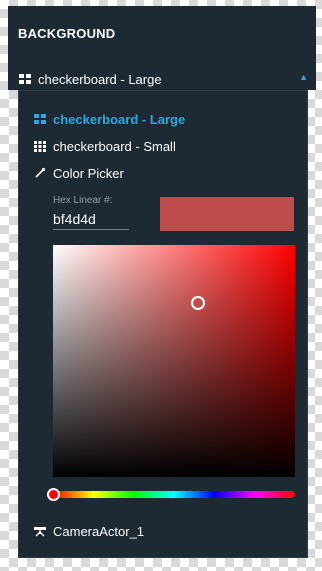  Describe the element at coordinates (67, 33) in the screenshot. I see `section-title: BACKGROUND` at that location.